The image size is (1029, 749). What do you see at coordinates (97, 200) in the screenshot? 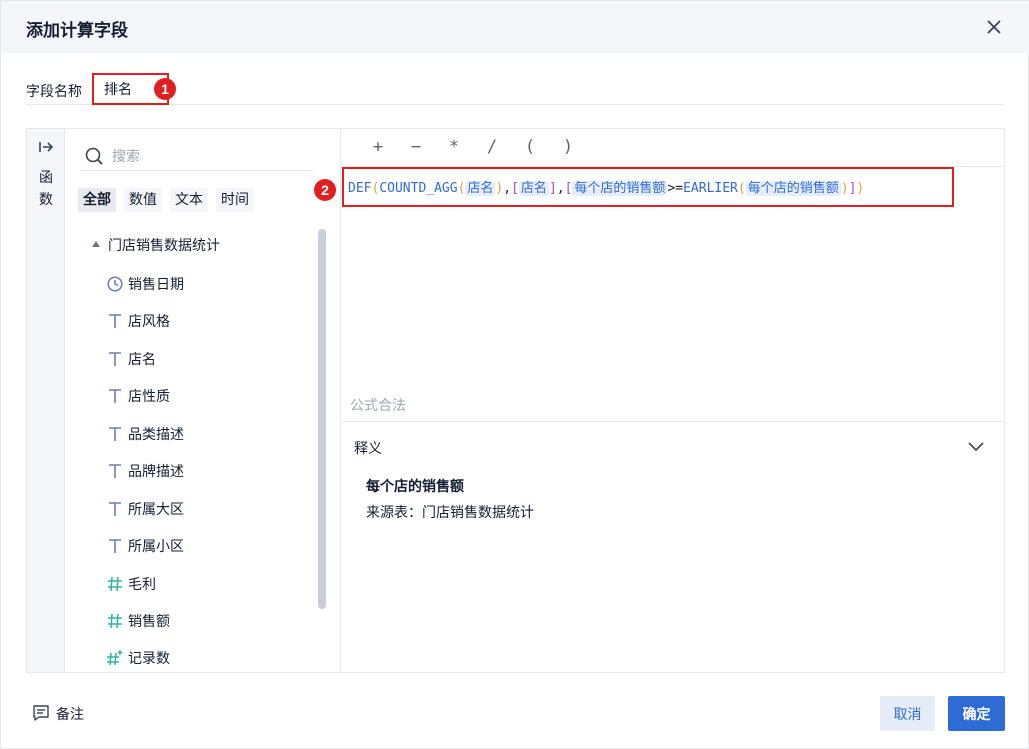
I see `tab-all: 全部` at bounding box center [97, 200].